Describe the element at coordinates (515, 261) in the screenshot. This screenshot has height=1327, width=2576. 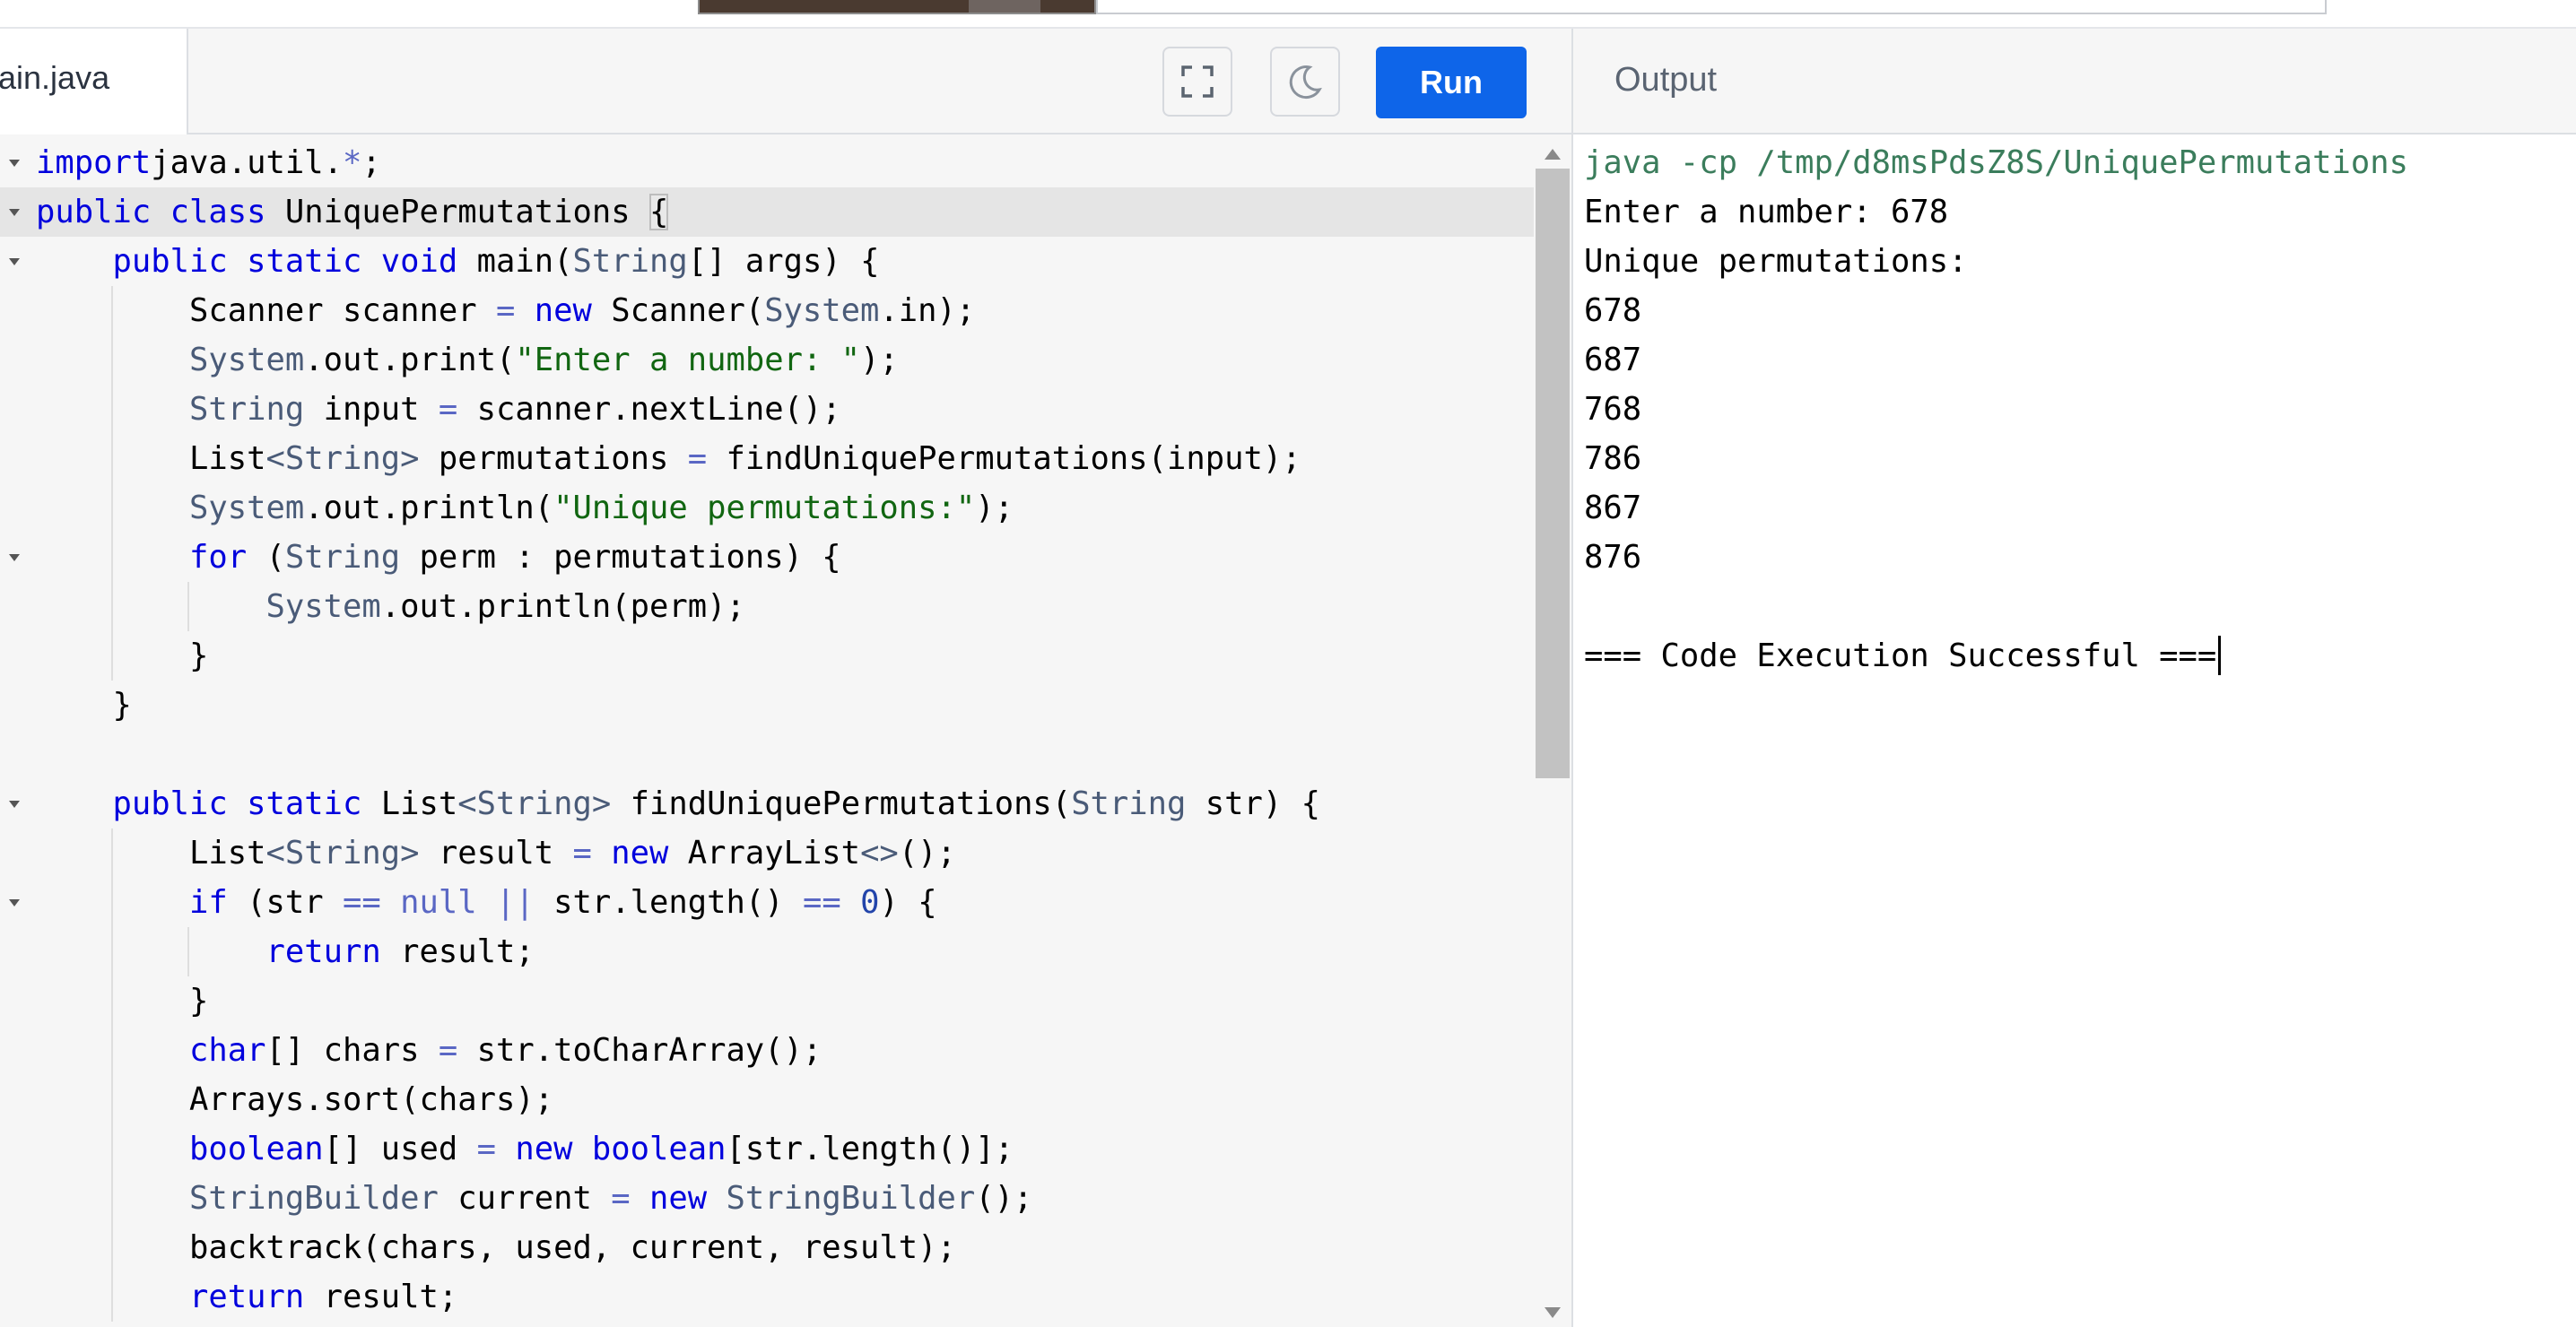
I see `code-token: main(` at that location.